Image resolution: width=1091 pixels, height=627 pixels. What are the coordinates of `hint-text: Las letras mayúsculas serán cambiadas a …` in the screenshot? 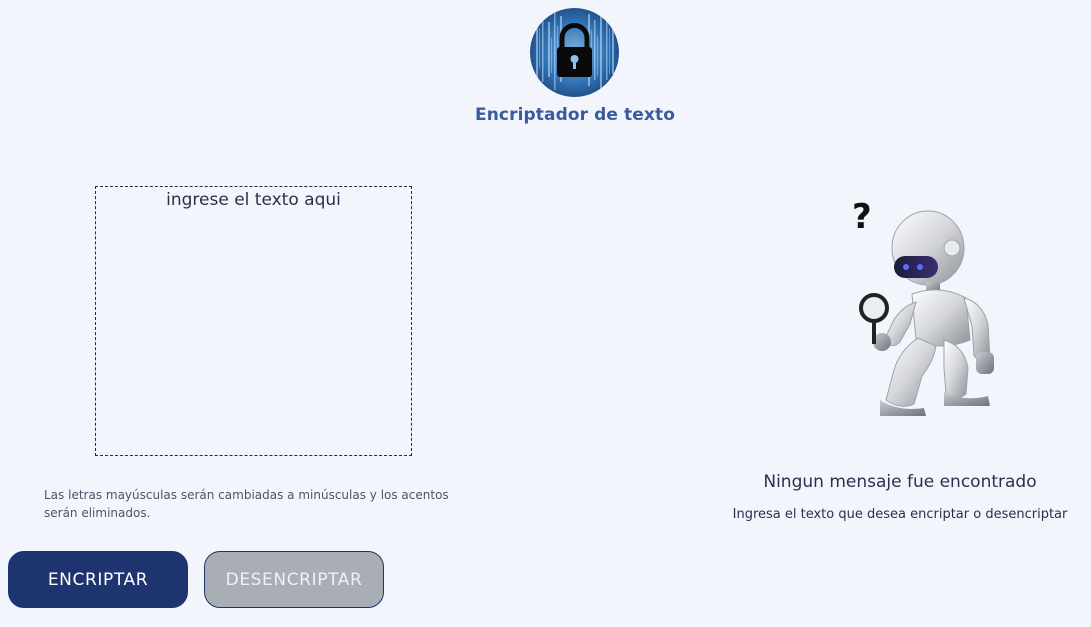 It's located at (246, 504).